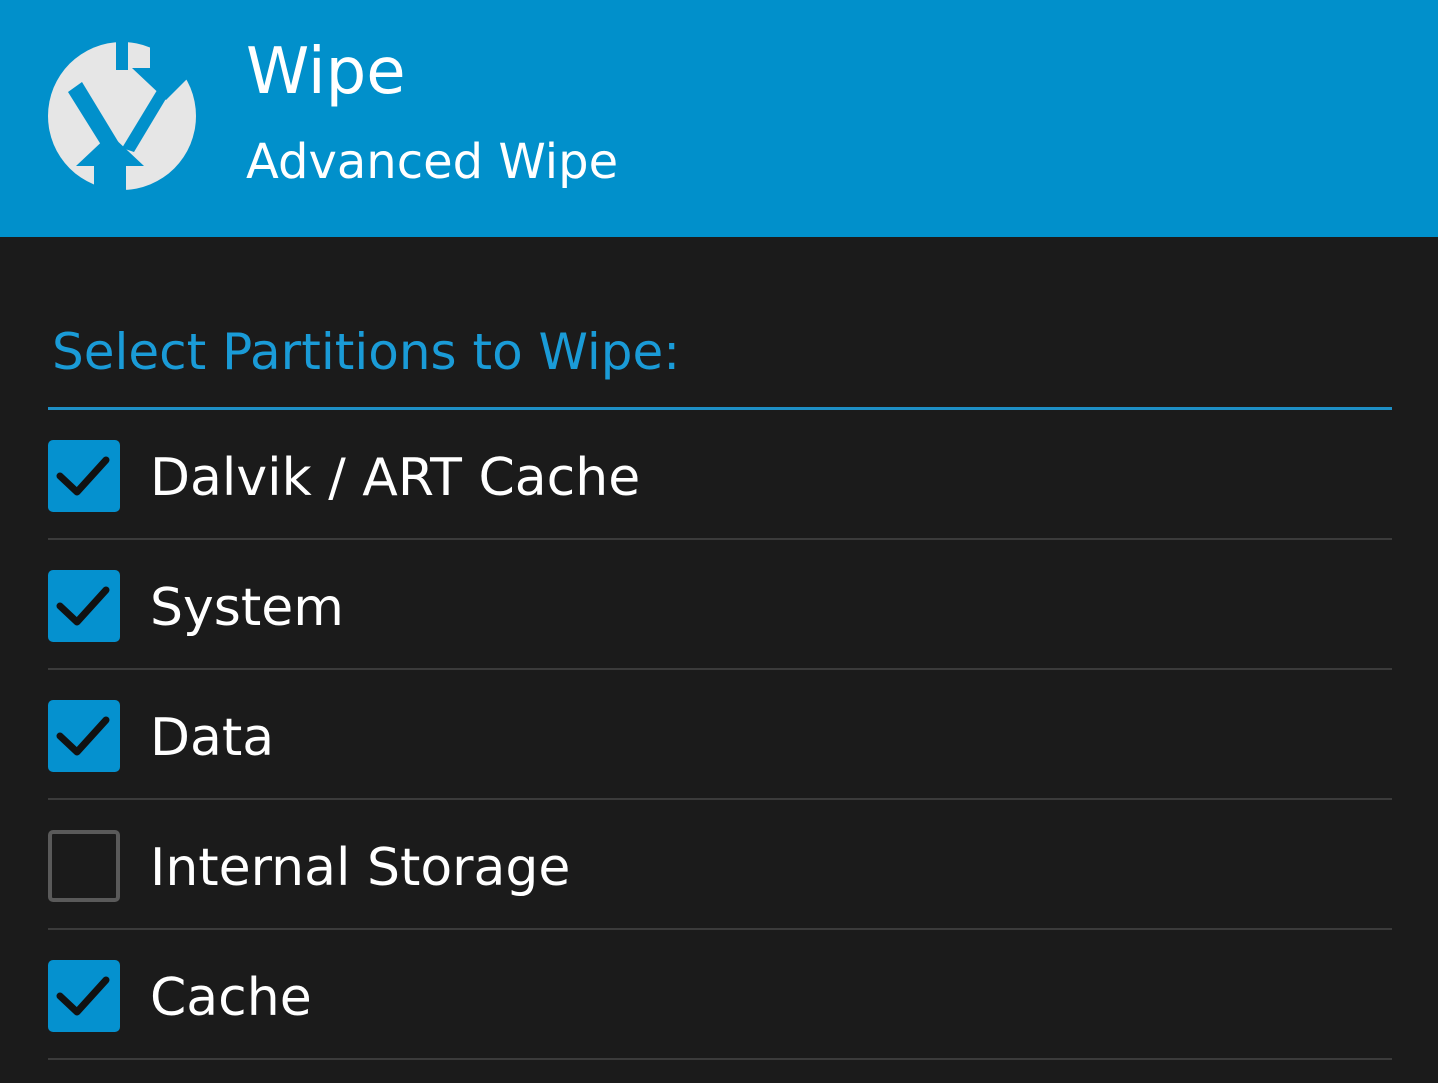  I want to click on partition-label: Dalvik / ART Cache, so click(395, 478).